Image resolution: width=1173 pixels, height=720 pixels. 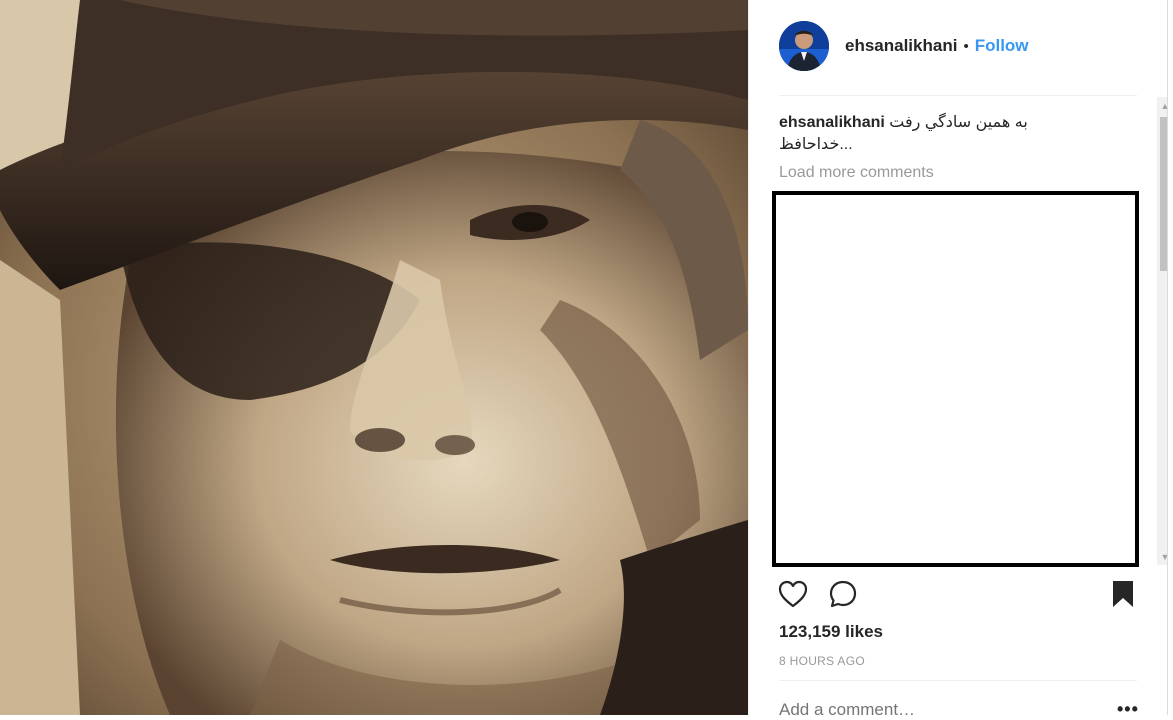 I want to click on add-comment-input, so click(x=949, y=710).